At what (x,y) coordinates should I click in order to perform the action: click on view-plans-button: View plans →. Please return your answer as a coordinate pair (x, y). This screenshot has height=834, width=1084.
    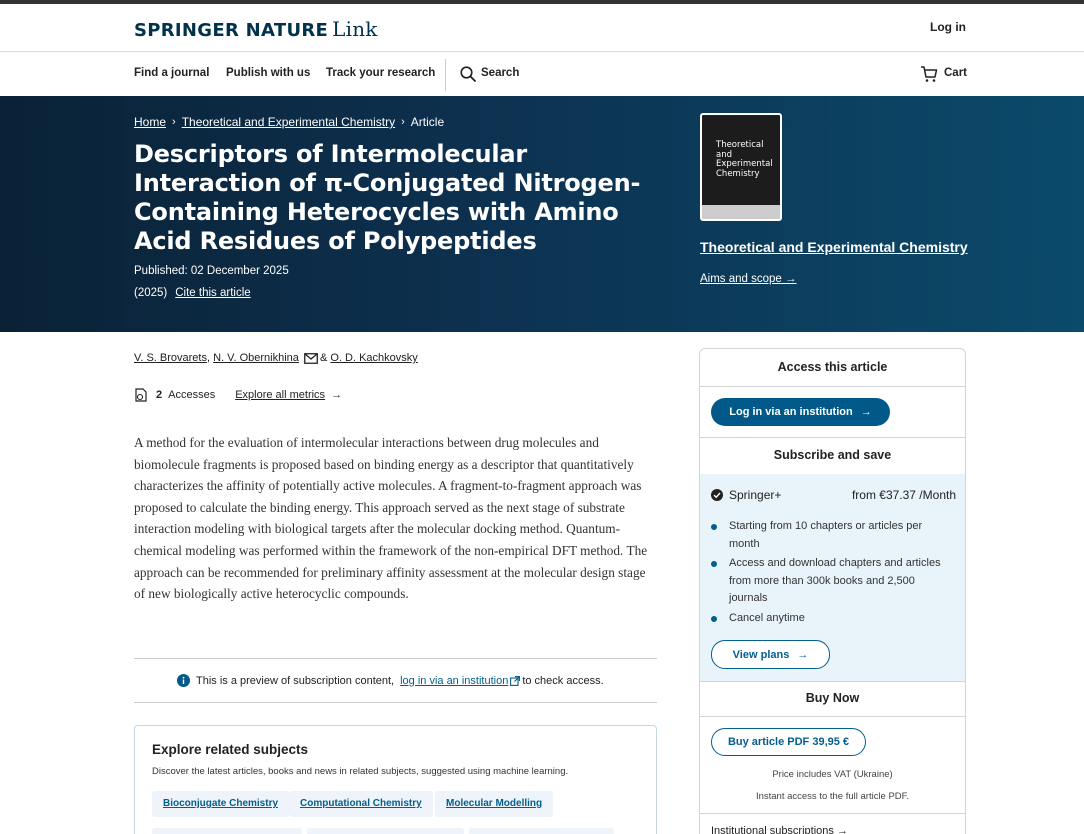
    Looking at the image, I should click on (770, 654).